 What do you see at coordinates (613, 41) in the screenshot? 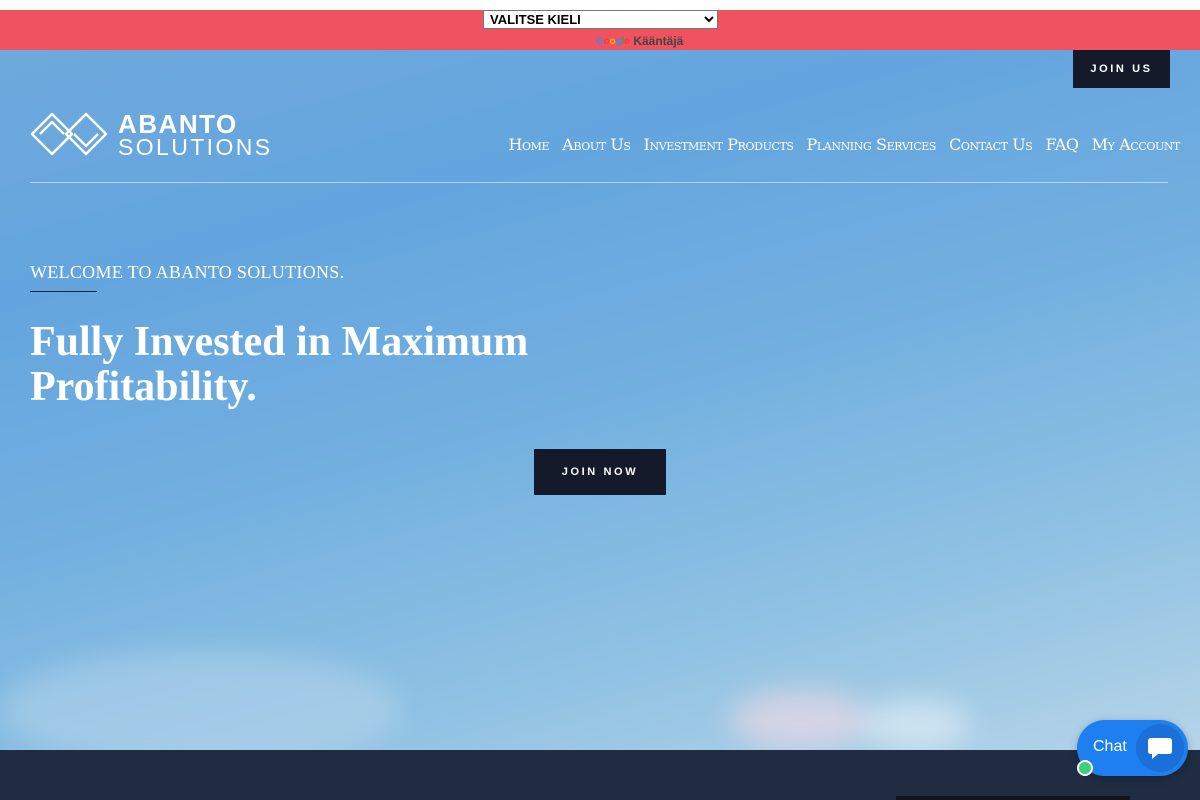
I see `google-logo: Google` at bounding box center [613, 41].